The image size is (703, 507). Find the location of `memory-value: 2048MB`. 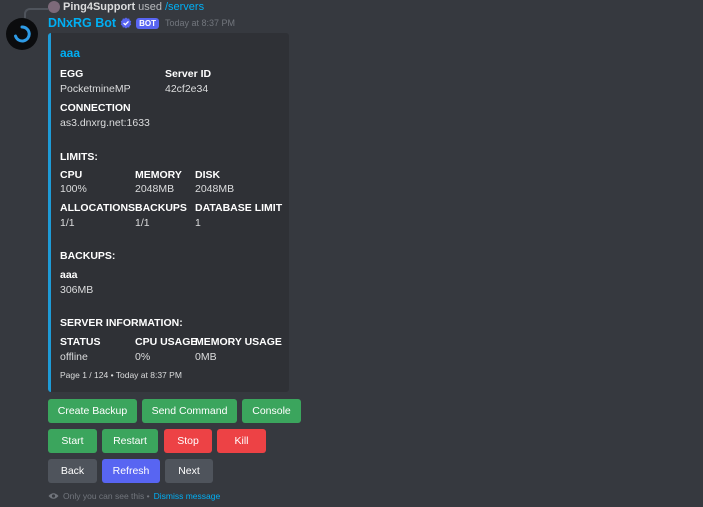

memory-value: 2048MB is located at coordinates (155, 189).